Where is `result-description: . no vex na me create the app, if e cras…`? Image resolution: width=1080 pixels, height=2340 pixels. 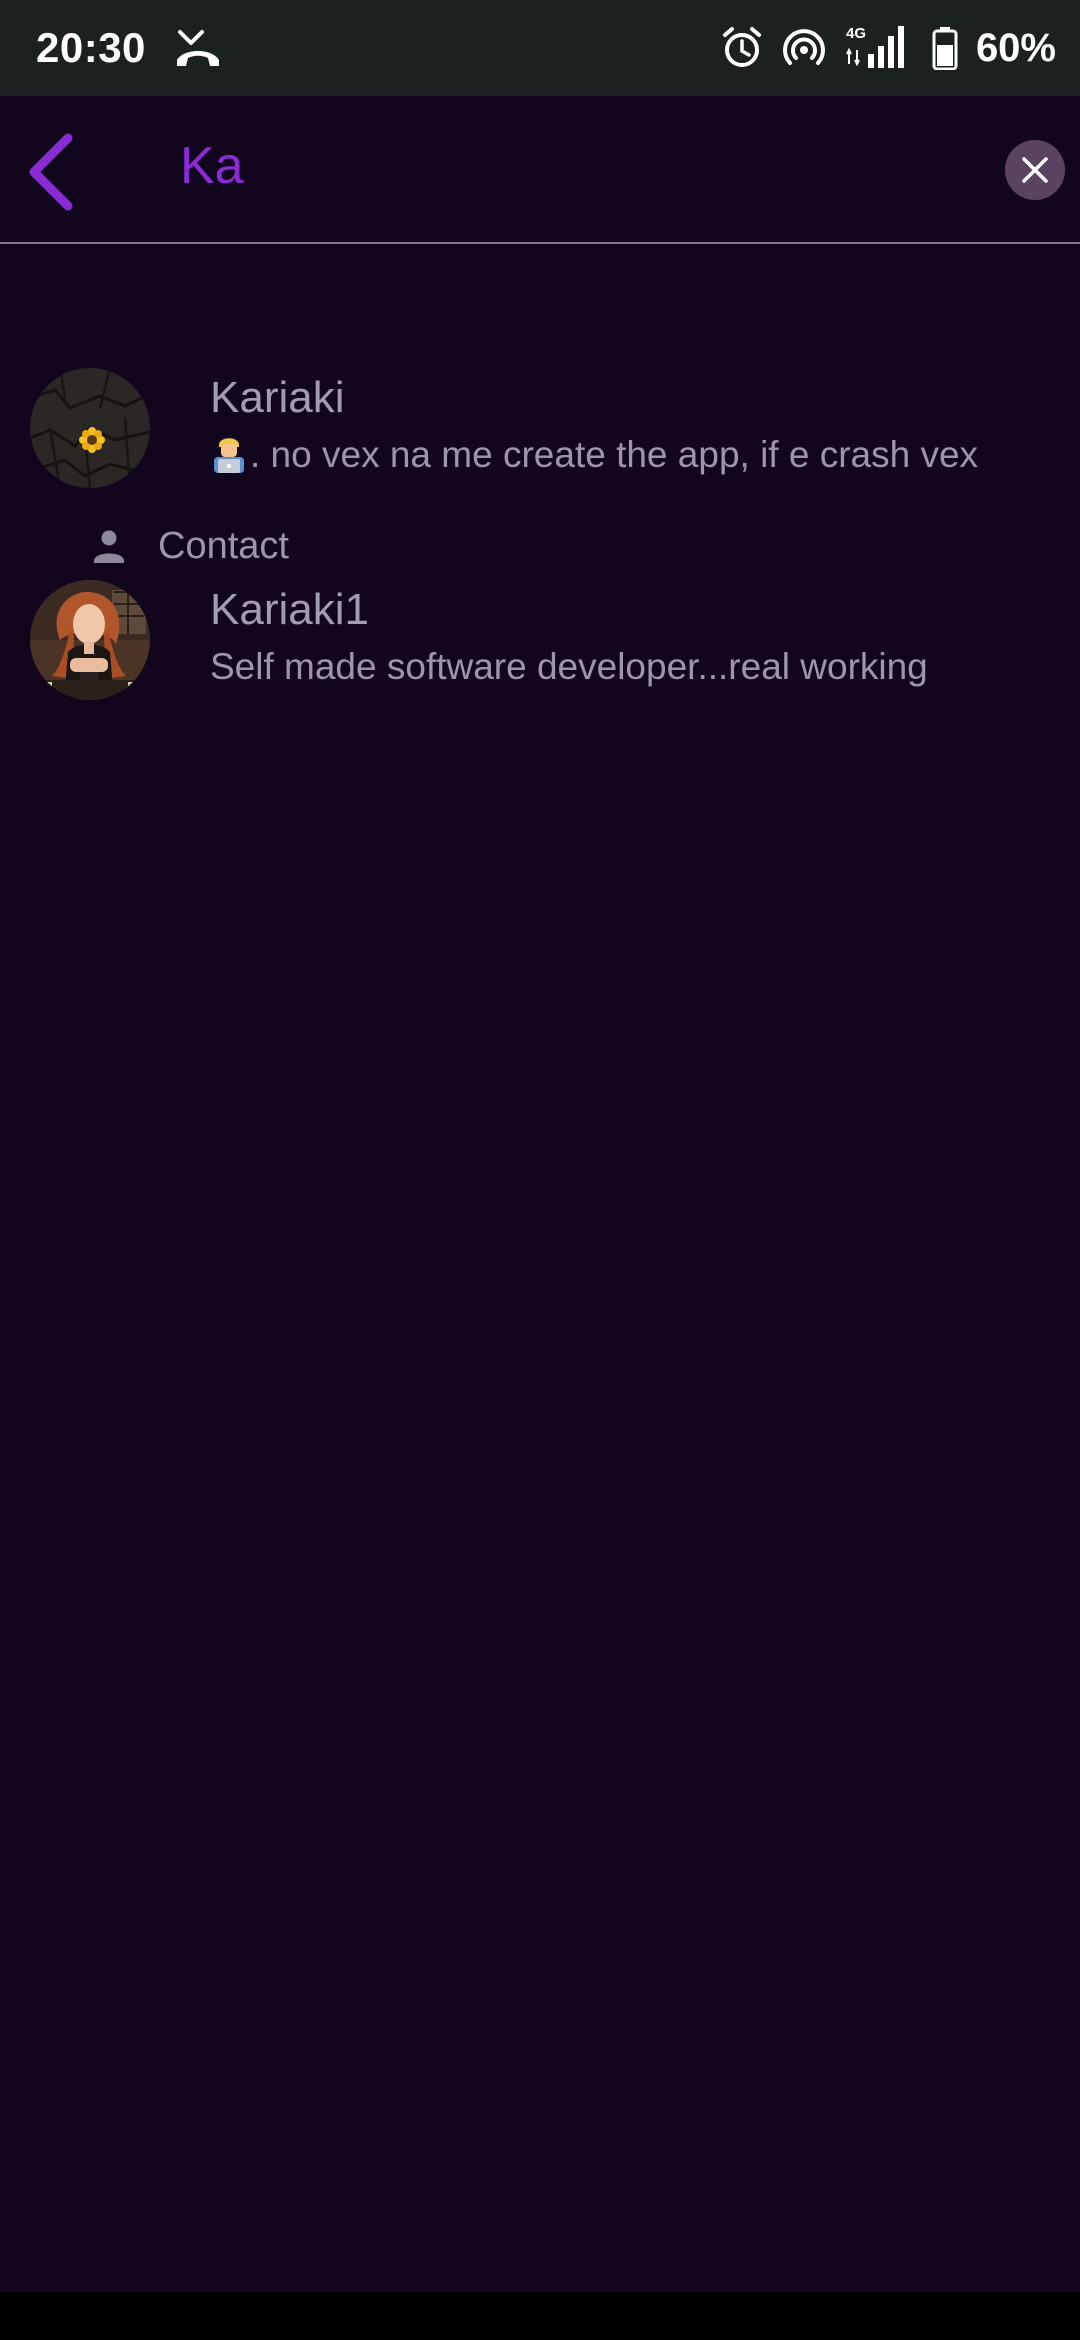 result-description: . no vex na me create the app, if e cras… is located at coordinates (594, 455).